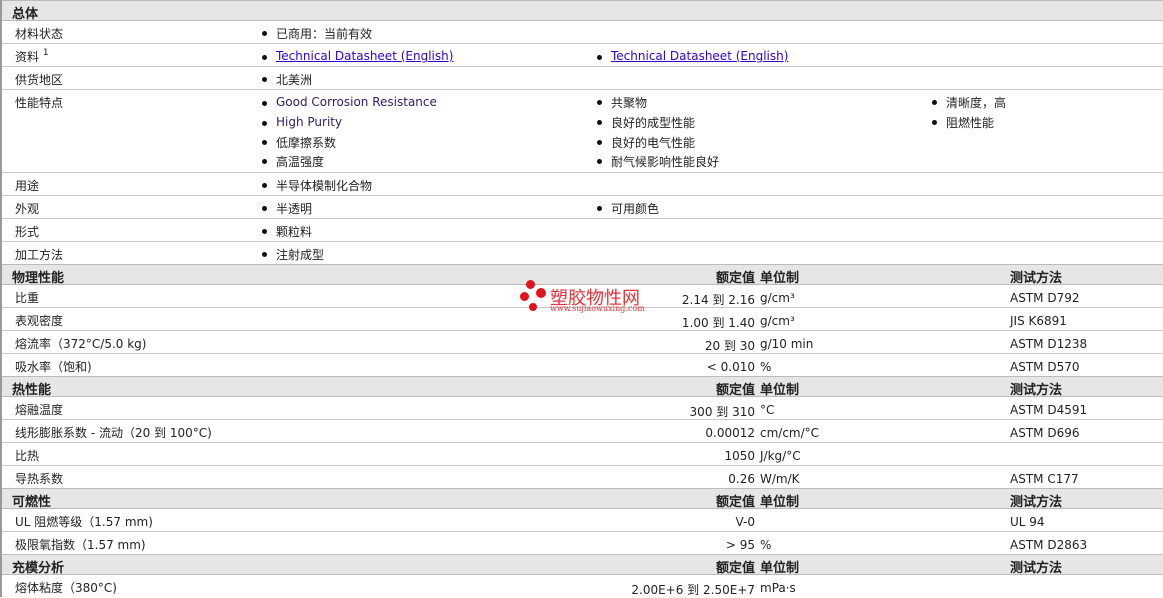 The height and width of the screenshot is (598, 1163). What do you see at coordinates (741, 479) in the screenshot?
I see `property-value: 0.26` at bounding box center [741, 479].